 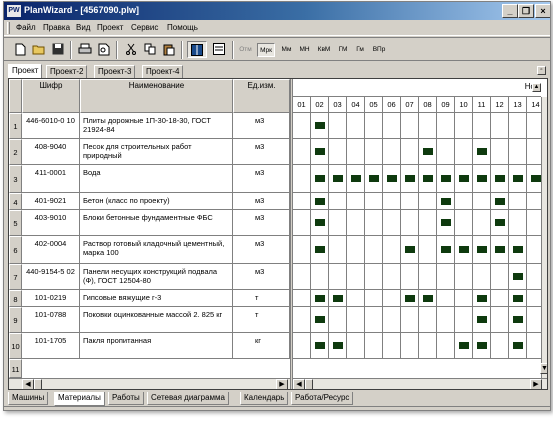 I want to click on column-header-unit: Ед.изм., so click(x=261, y=96).